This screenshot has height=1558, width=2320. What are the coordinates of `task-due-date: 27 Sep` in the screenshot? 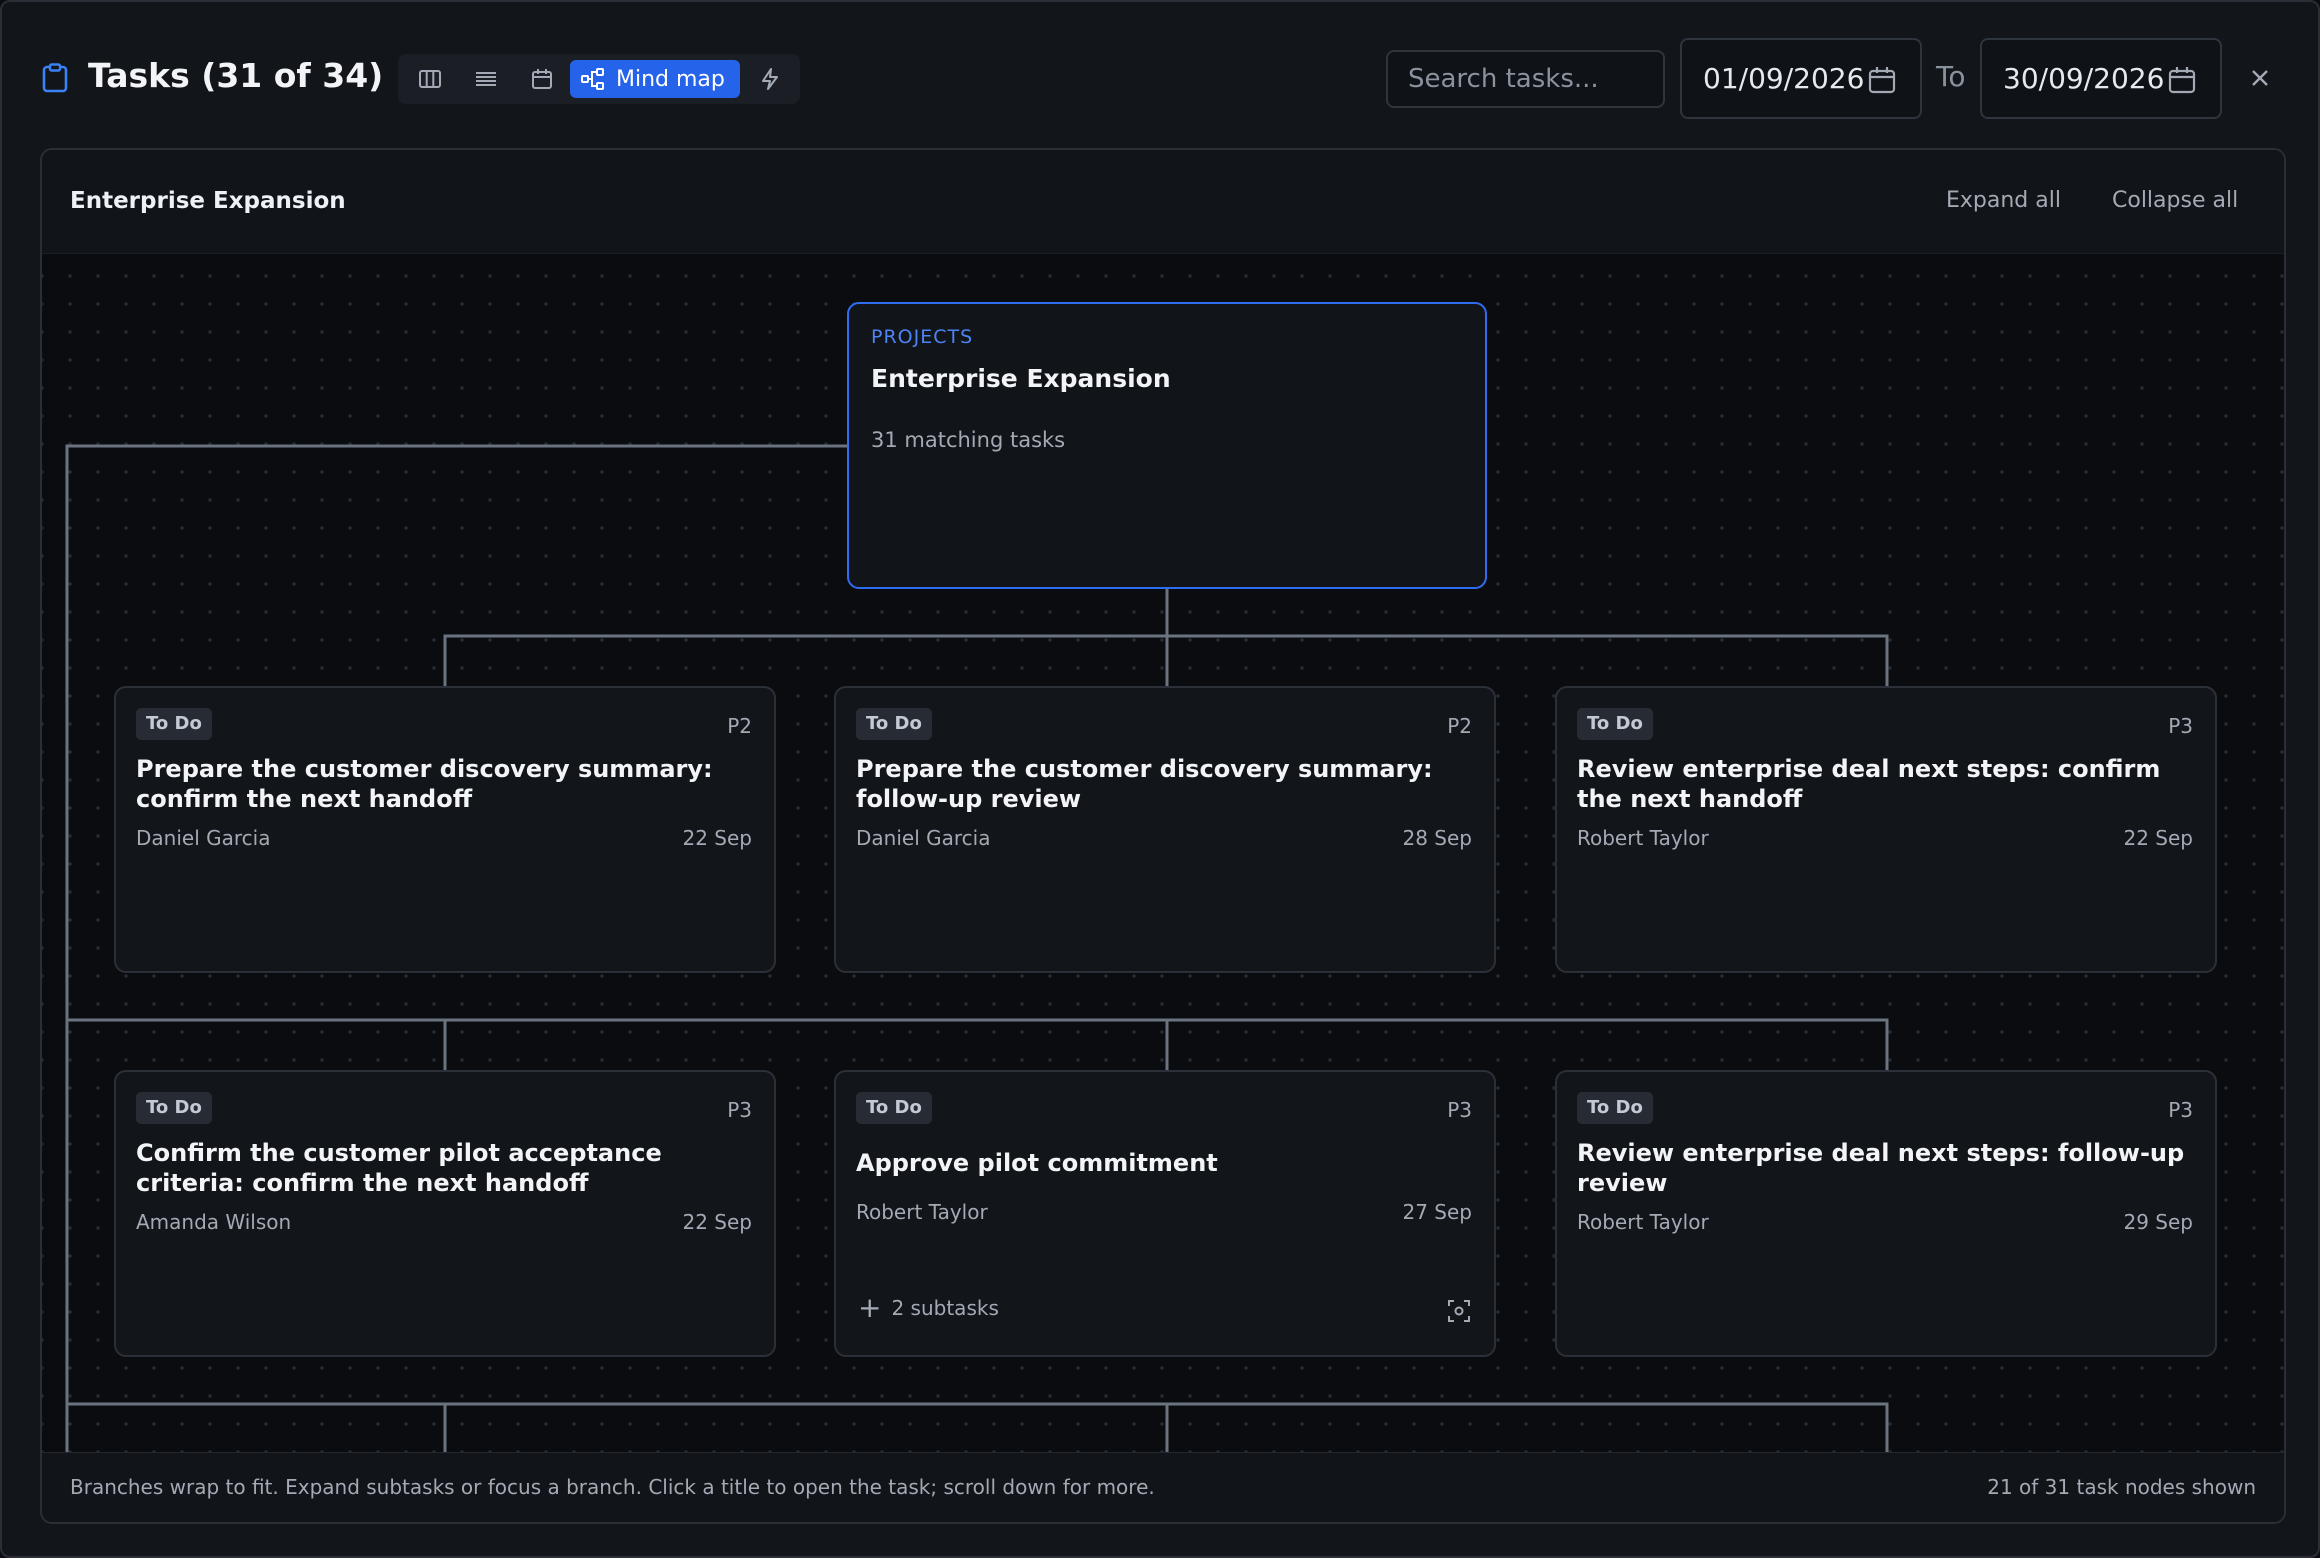 It's located at (1437, 1212).